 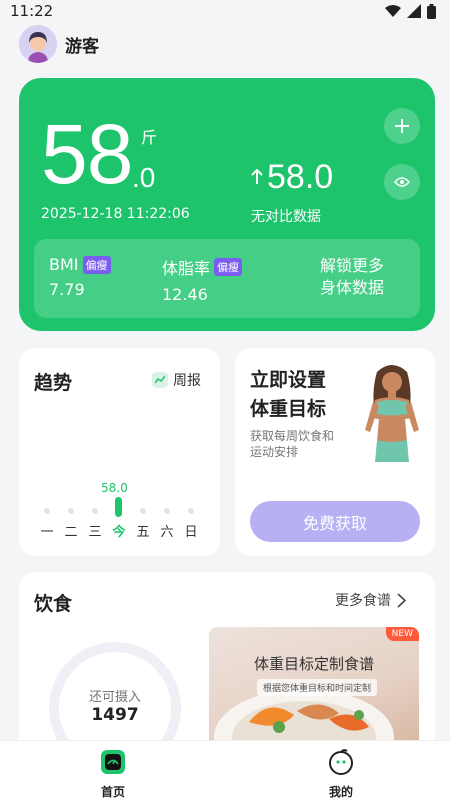 I want to click on profile-face-icon, so click(x=341, y=762).